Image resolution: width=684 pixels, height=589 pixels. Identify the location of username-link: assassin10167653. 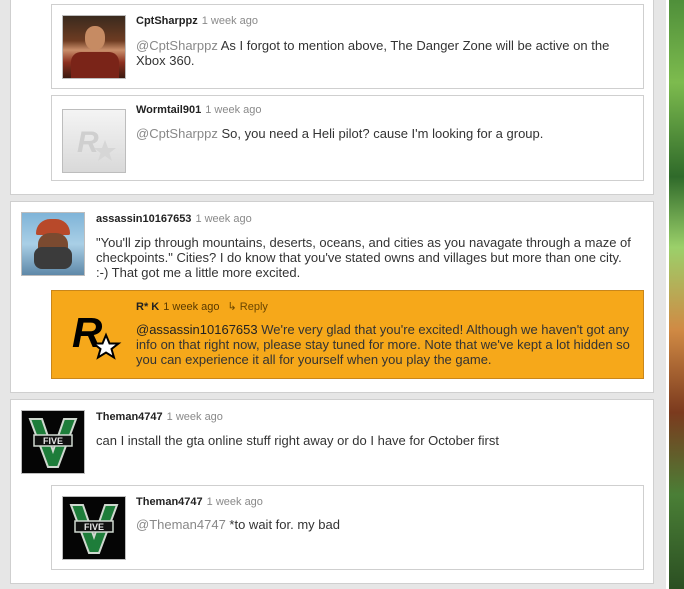
(143, 219).